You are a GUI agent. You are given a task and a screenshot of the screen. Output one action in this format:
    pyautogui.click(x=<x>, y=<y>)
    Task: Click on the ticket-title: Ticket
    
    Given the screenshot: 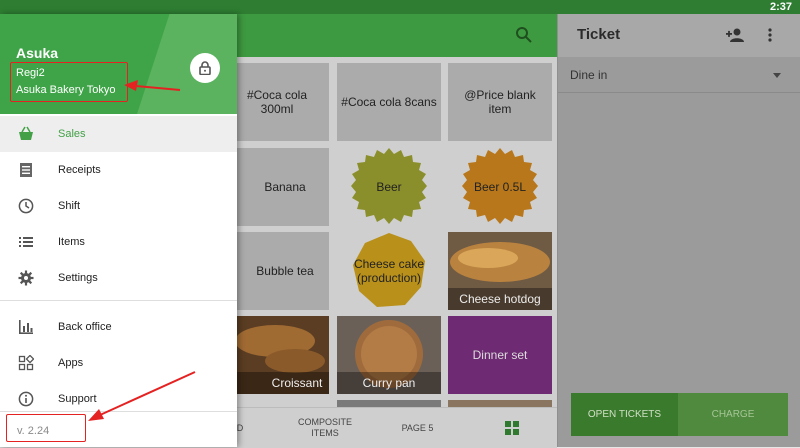 What is the action you would take?
    pyautogui.click(x=599, y=34)
    